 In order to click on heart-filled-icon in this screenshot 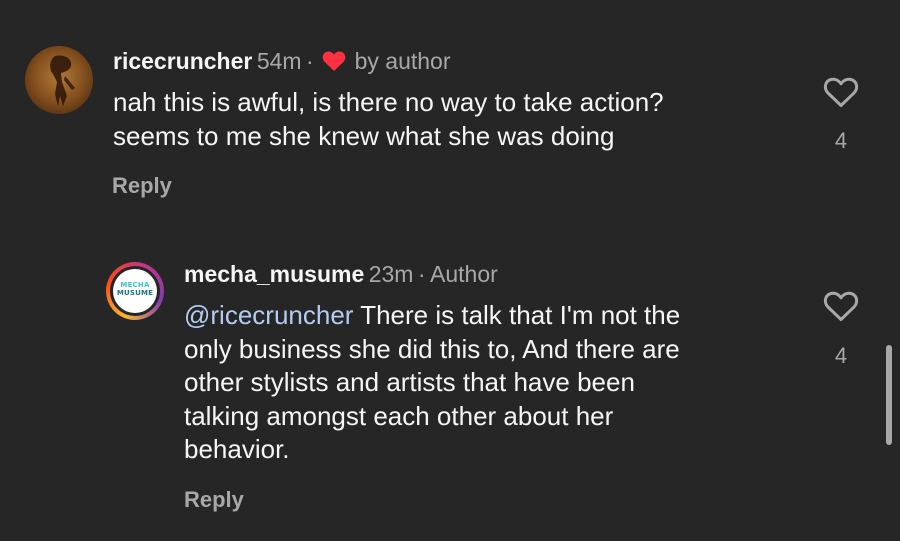, I will do `click(334, 61)`.